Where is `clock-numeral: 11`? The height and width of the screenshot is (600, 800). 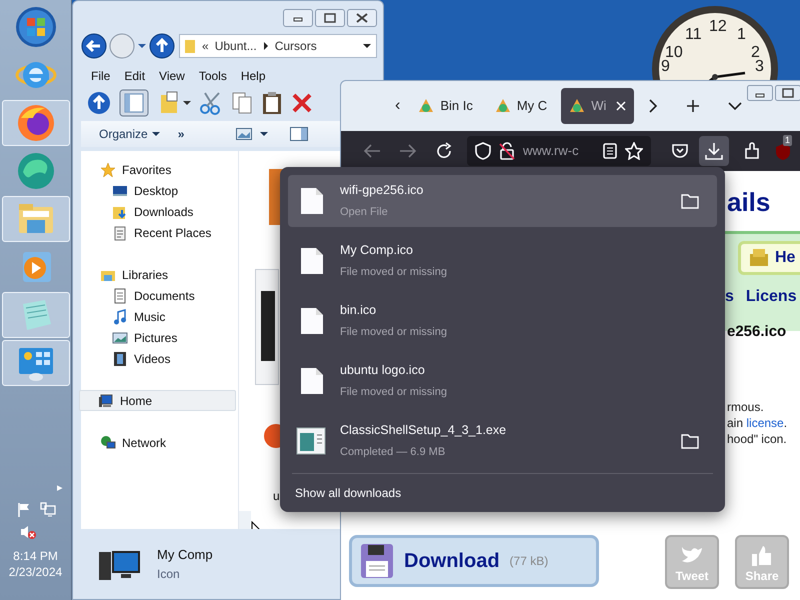 clock-numeral: 11 is located at coordinates (693, 35).